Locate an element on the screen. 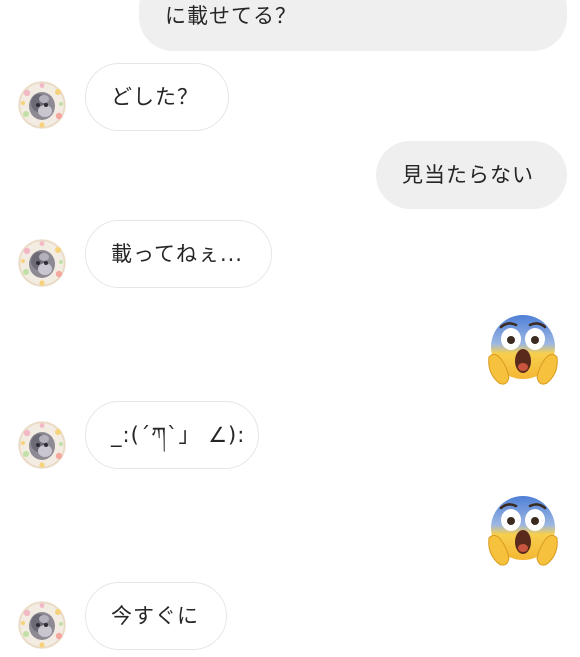 The height and width of the screenshot is (657, 580). message-text: に載せてる？ is located at coordinates (231, 16).